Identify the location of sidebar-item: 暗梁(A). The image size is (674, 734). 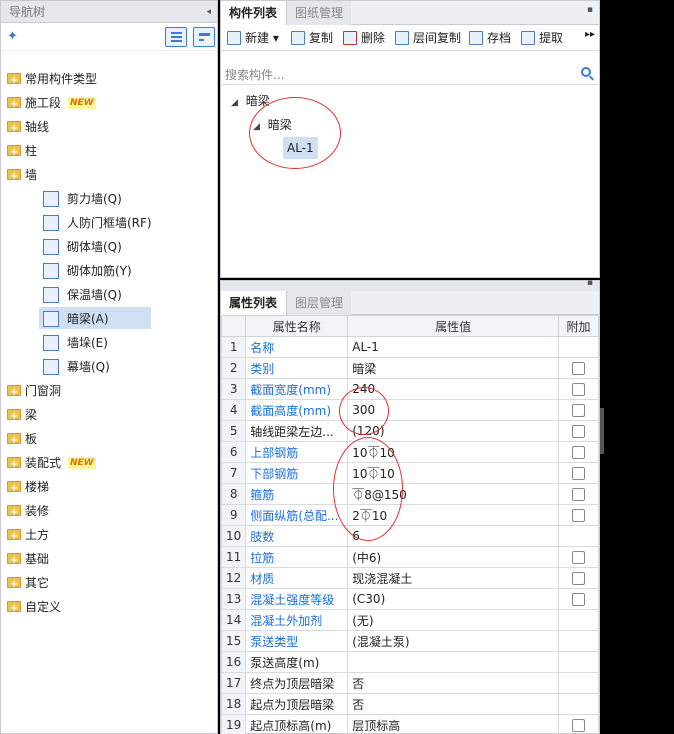
(109, 319).